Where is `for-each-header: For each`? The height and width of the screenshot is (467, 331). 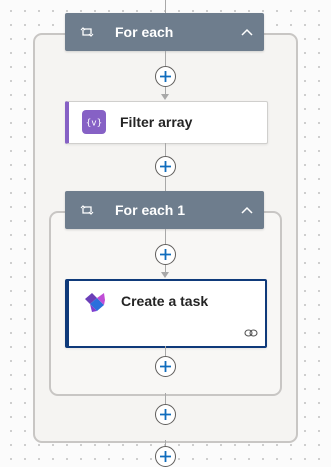
for-each-header: For each is located at coordinates (164, 32).